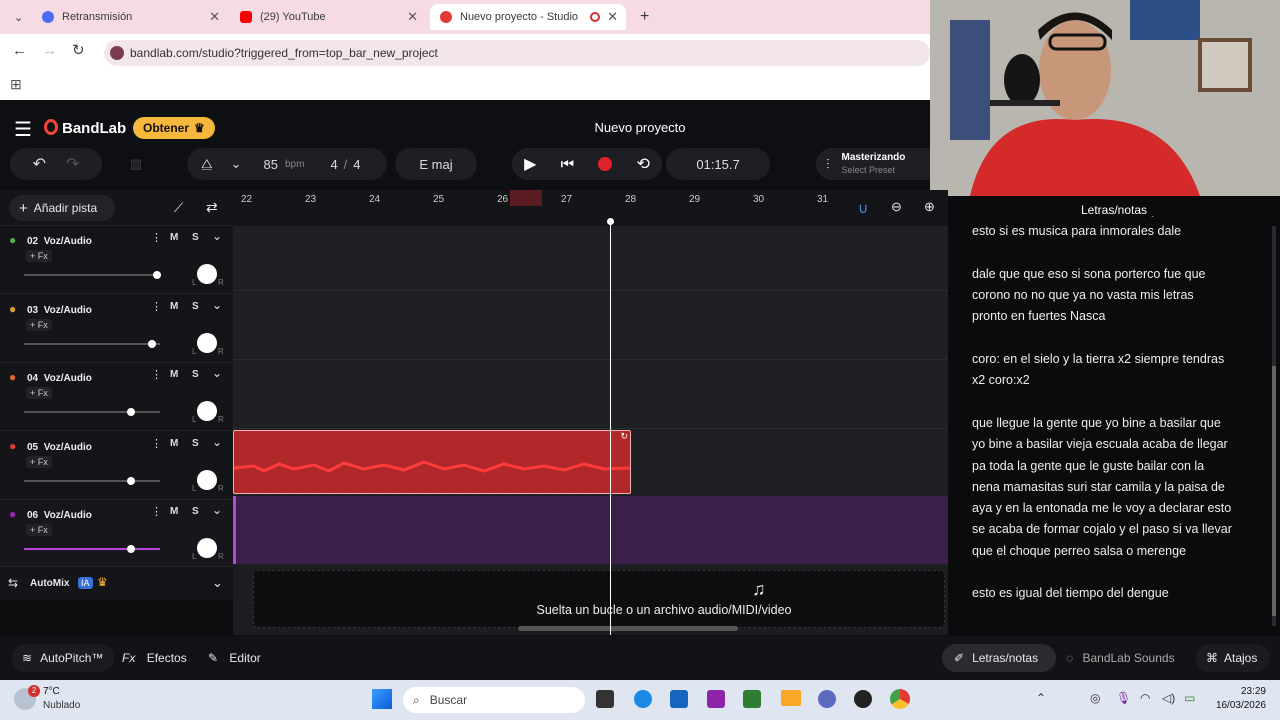 The height and width of the screenshot is (720, 1280). Describe the element at coordinates (16, 84) in the screenshot. I see `apps-grid-icon: ⊞` at that location.